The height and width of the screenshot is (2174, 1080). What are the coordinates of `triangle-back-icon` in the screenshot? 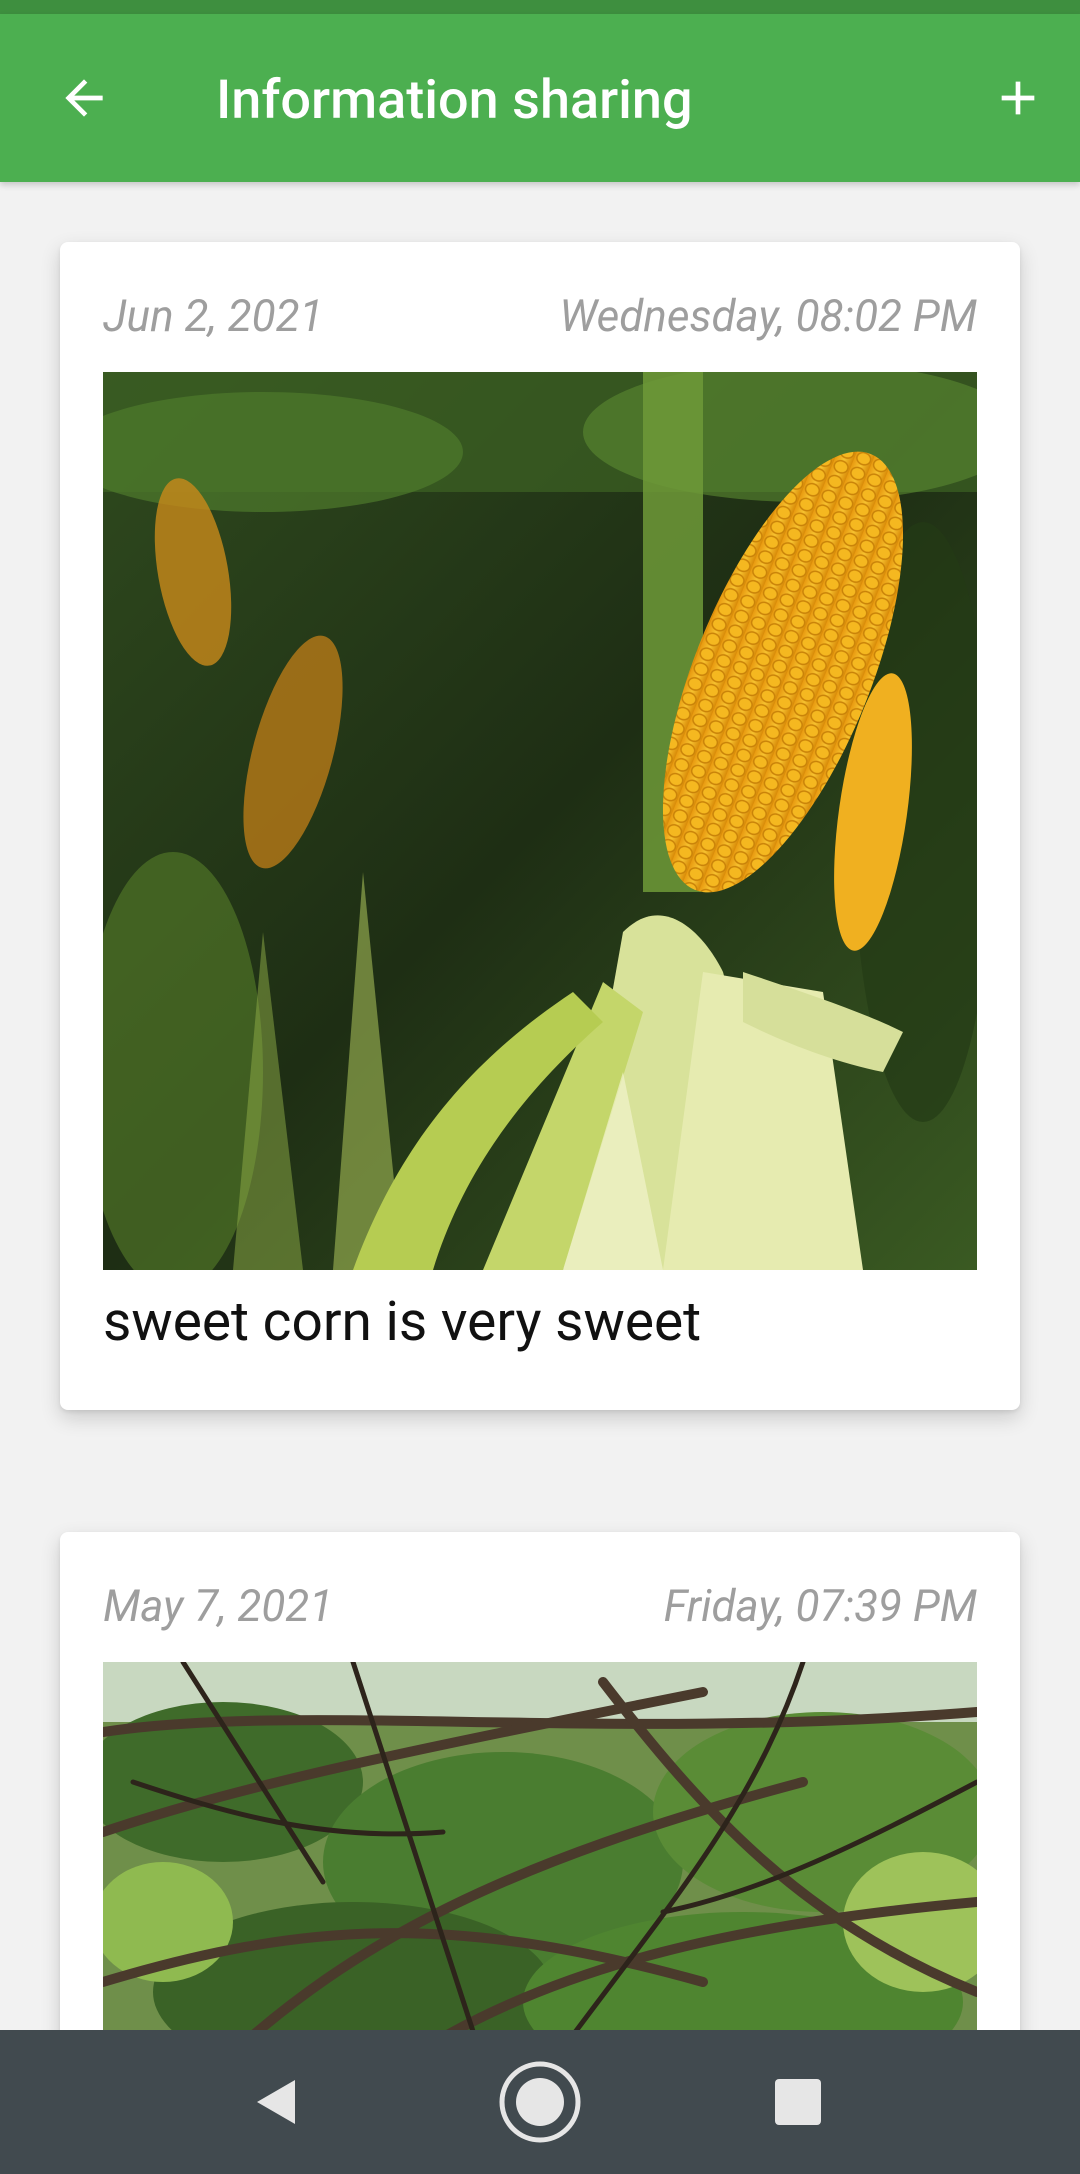 It's located at (276, 2102).